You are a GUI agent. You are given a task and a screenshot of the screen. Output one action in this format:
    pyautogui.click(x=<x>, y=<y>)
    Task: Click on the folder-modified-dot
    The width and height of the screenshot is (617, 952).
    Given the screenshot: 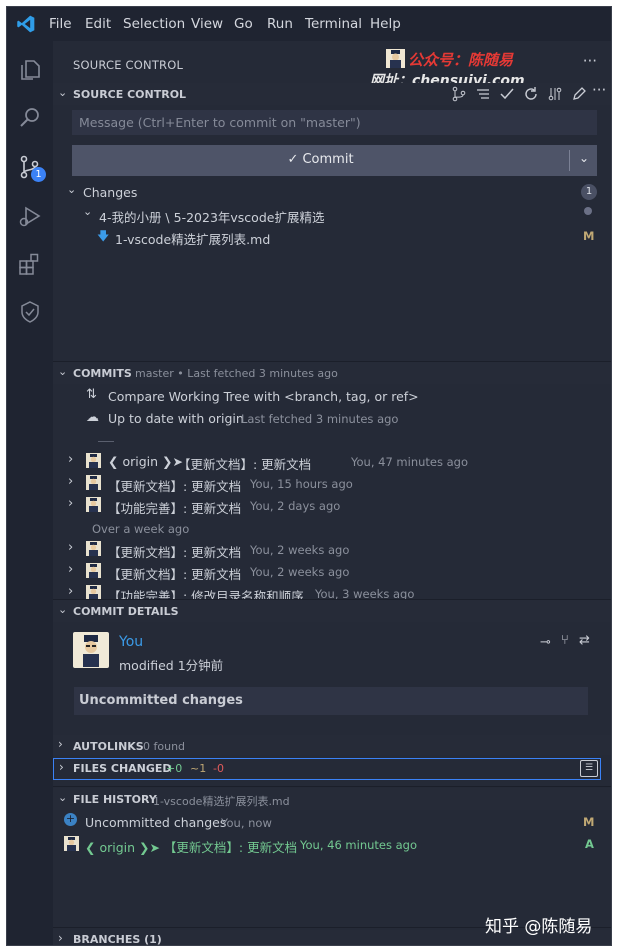 What is the action you would take?
    pyautogui.click(x=588, y=211)
    